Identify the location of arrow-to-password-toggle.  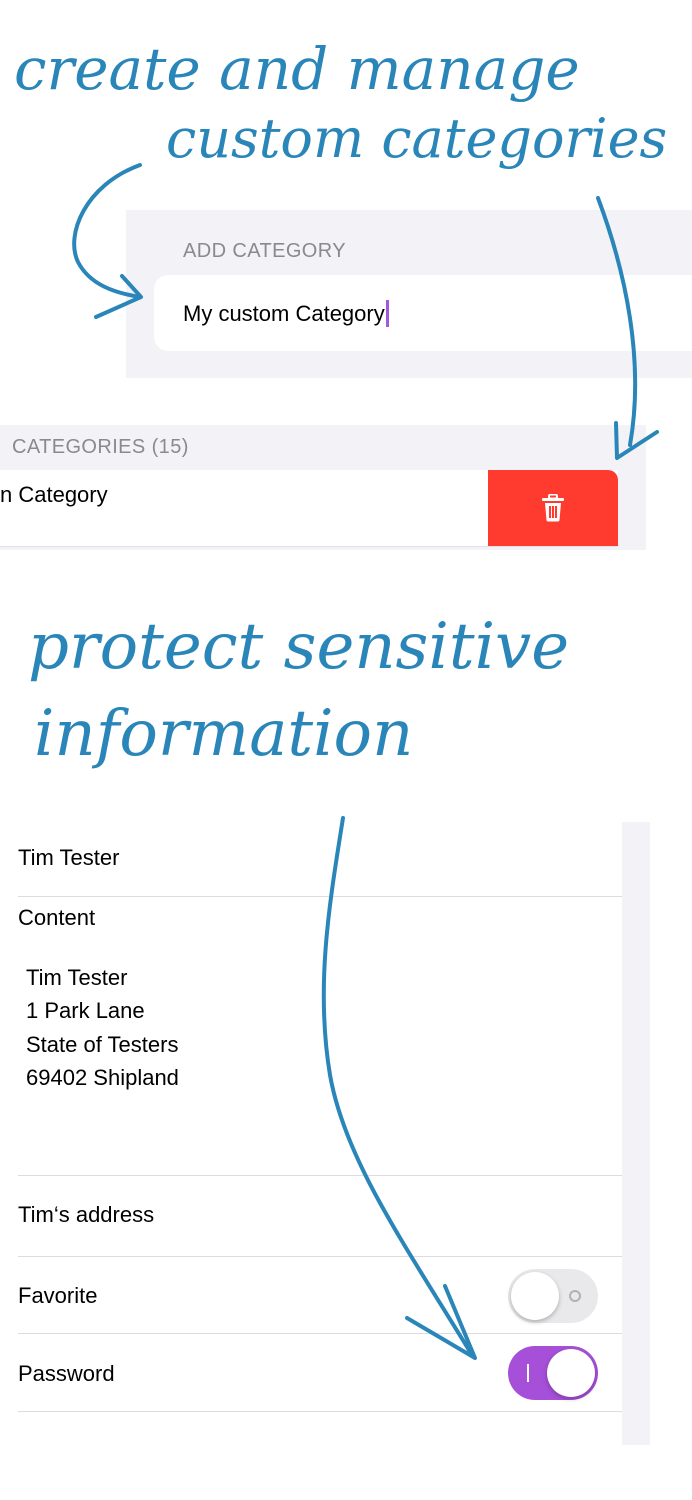
(397, 1086).